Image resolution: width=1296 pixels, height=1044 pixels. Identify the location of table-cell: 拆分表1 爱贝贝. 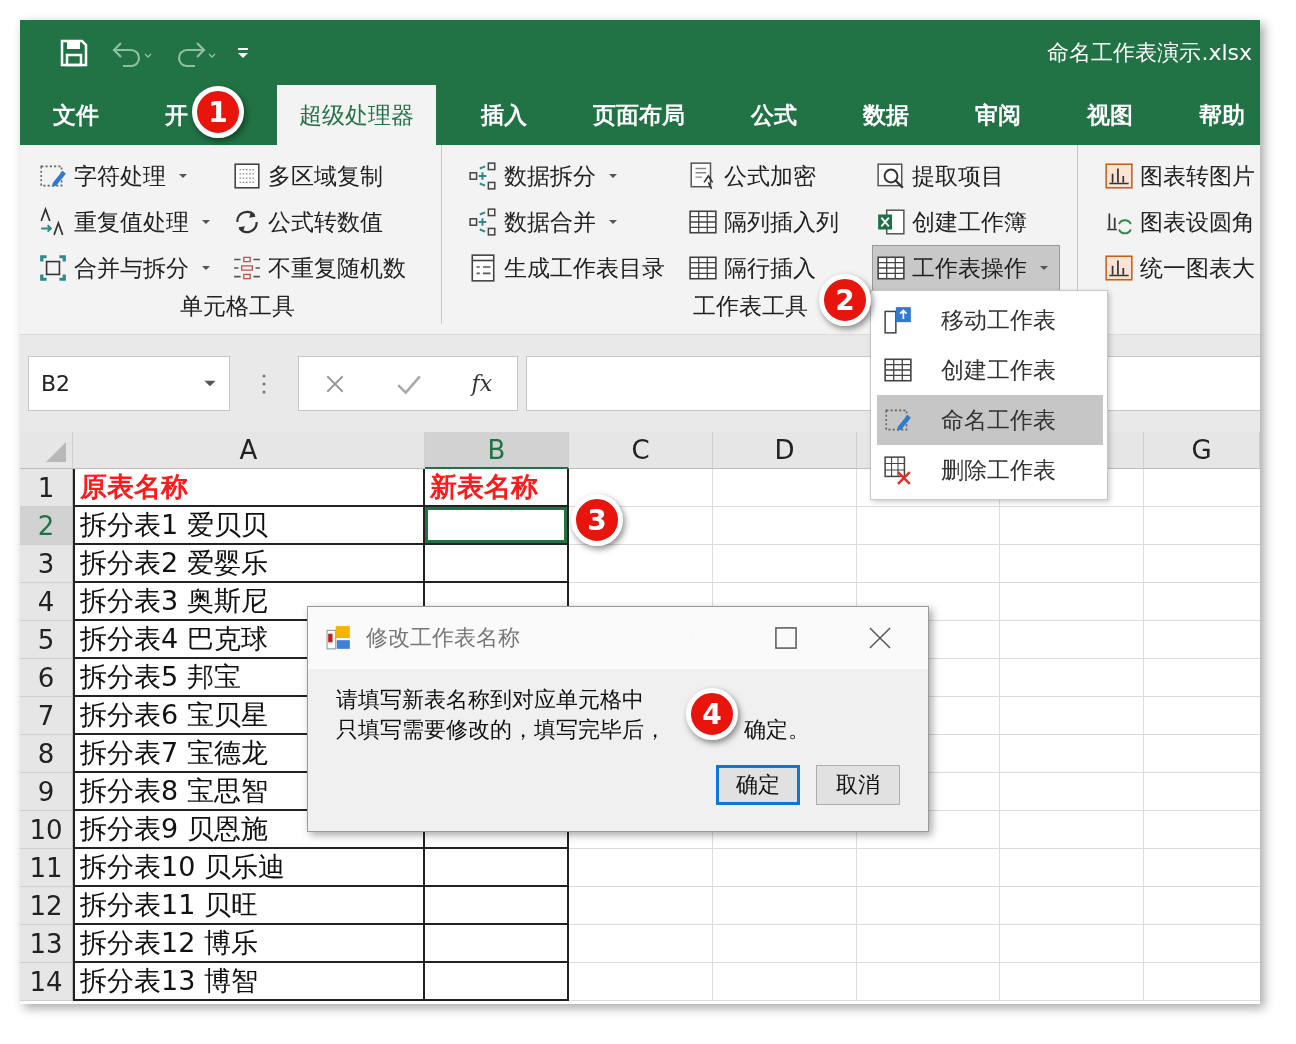
(249, 526).